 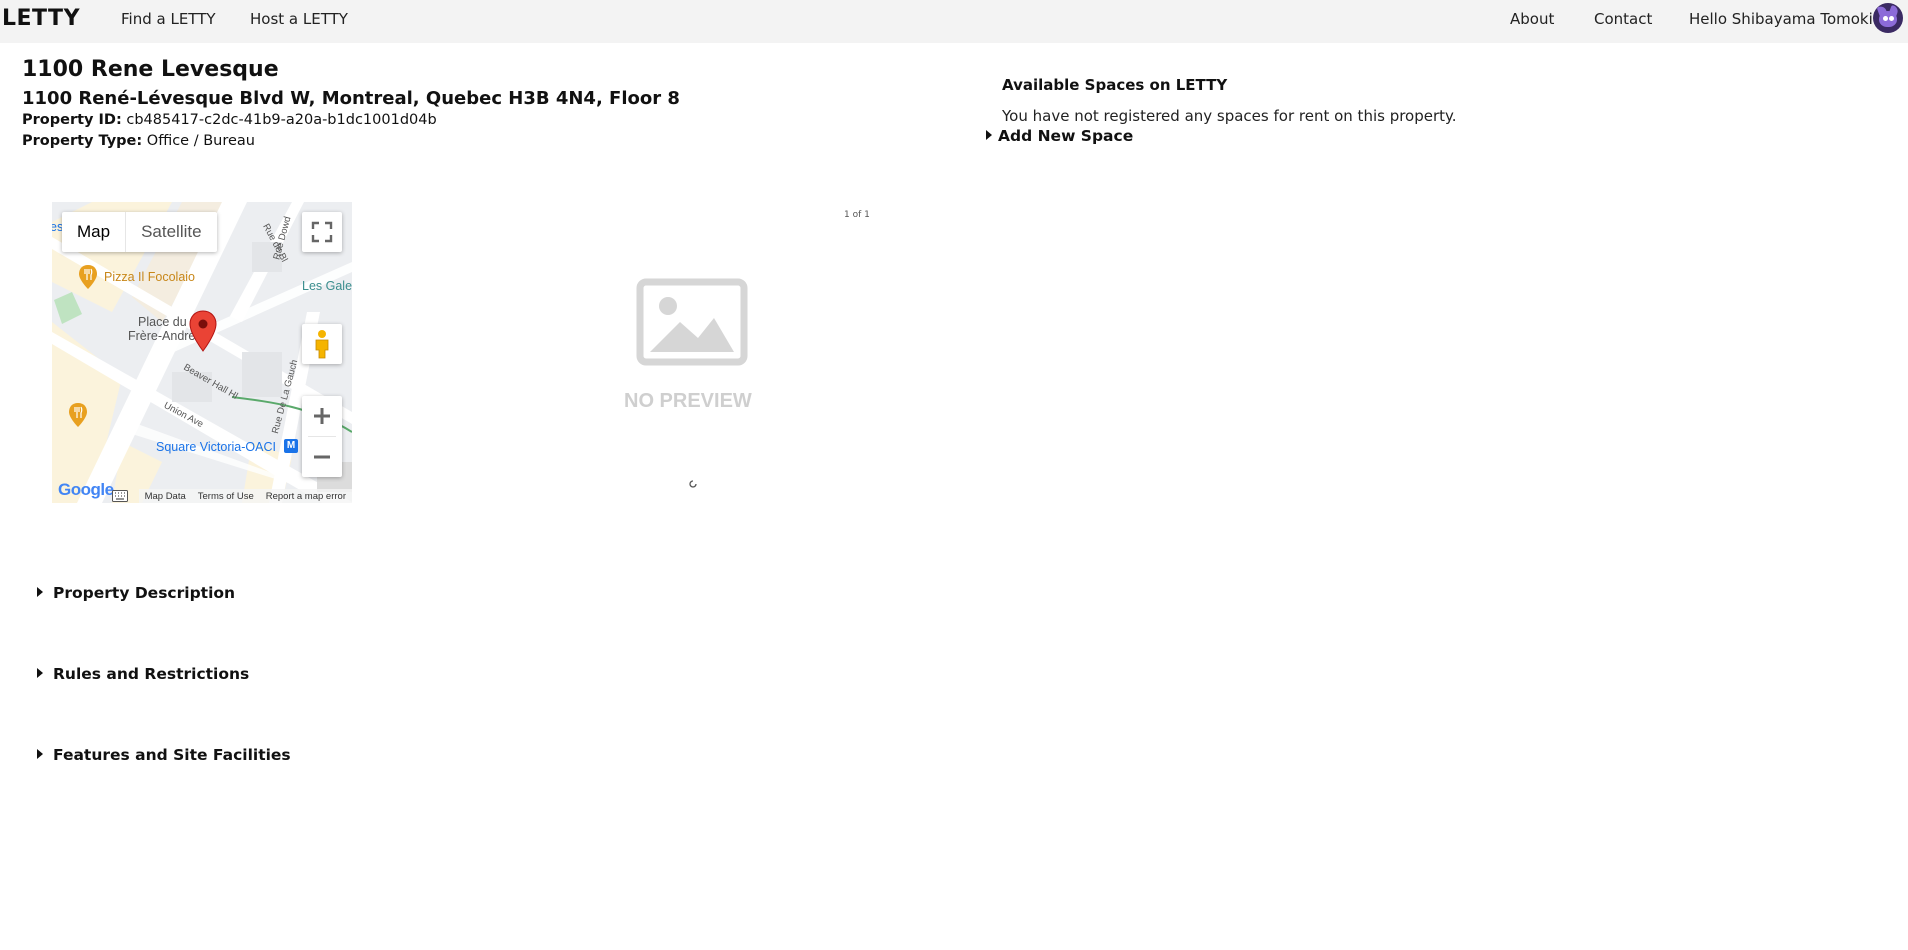 What do you see at coordinates (327, 286) in the screenshot?
I see `map-label-les-gale: Les Gale` at bounding box center [327, 286].